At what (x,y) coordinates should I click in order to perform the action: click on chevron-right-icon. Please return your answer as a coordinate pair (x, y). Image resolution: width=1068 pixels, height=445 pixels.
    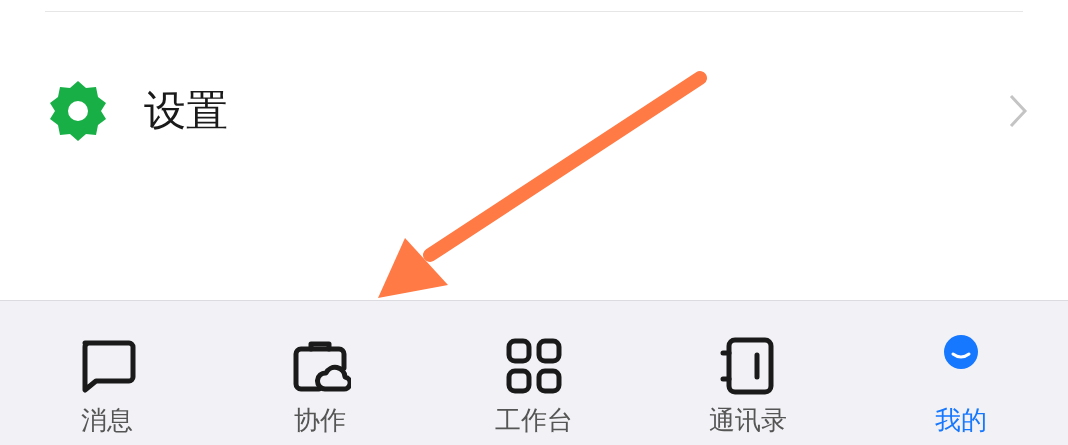
    Looking at the image, I should click on (1018, 110).